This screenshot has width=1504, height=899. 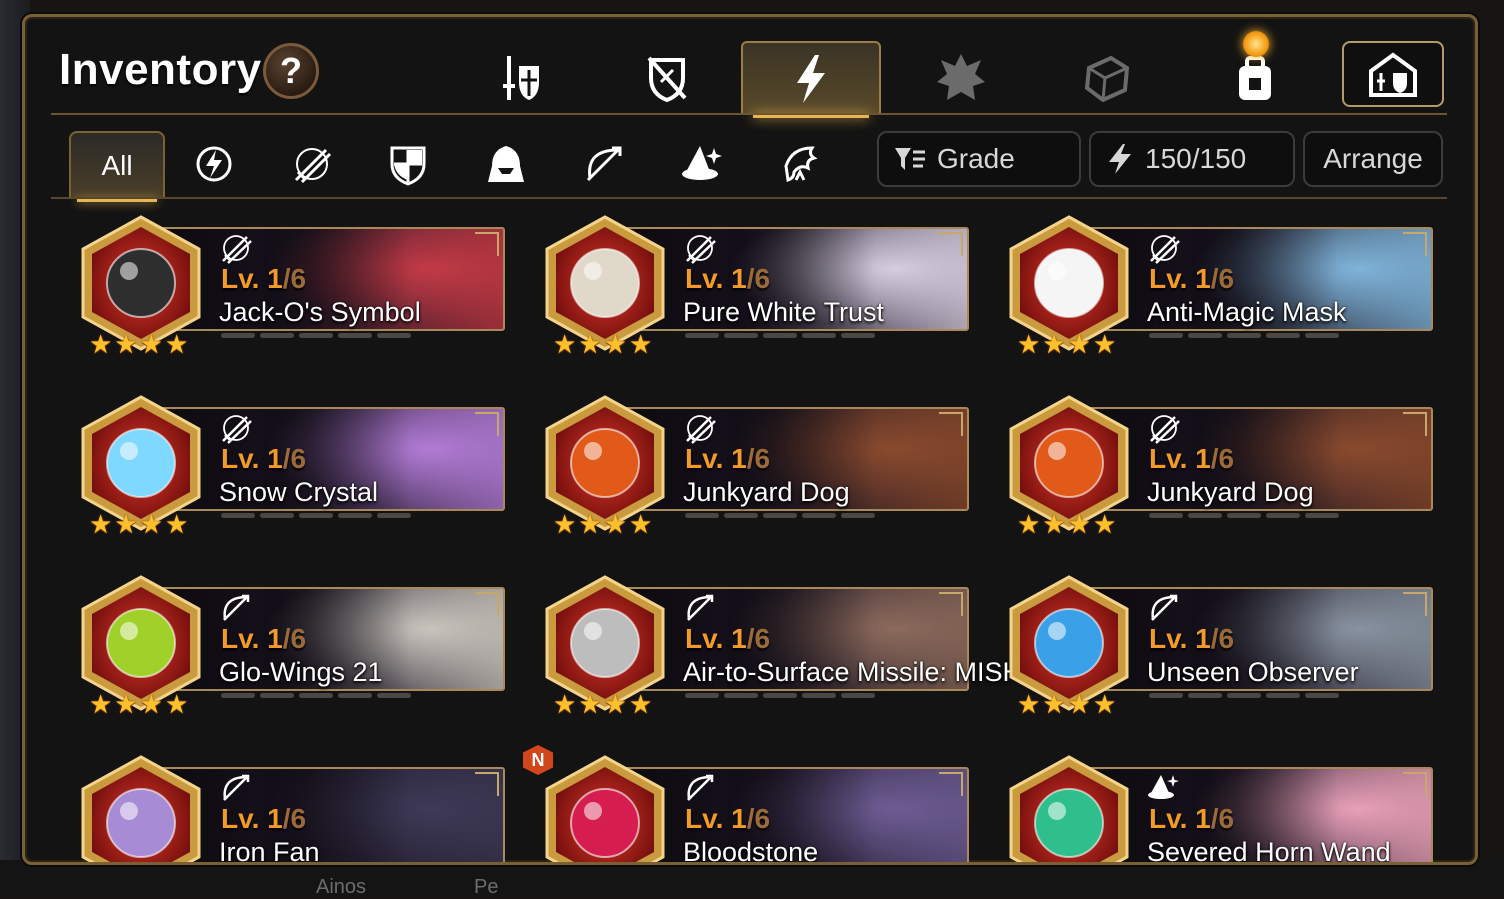 What do you see at coordinates (237, 249) in the screenshot?
I see `warrior-class-icon` at bounding box center [237, 249].